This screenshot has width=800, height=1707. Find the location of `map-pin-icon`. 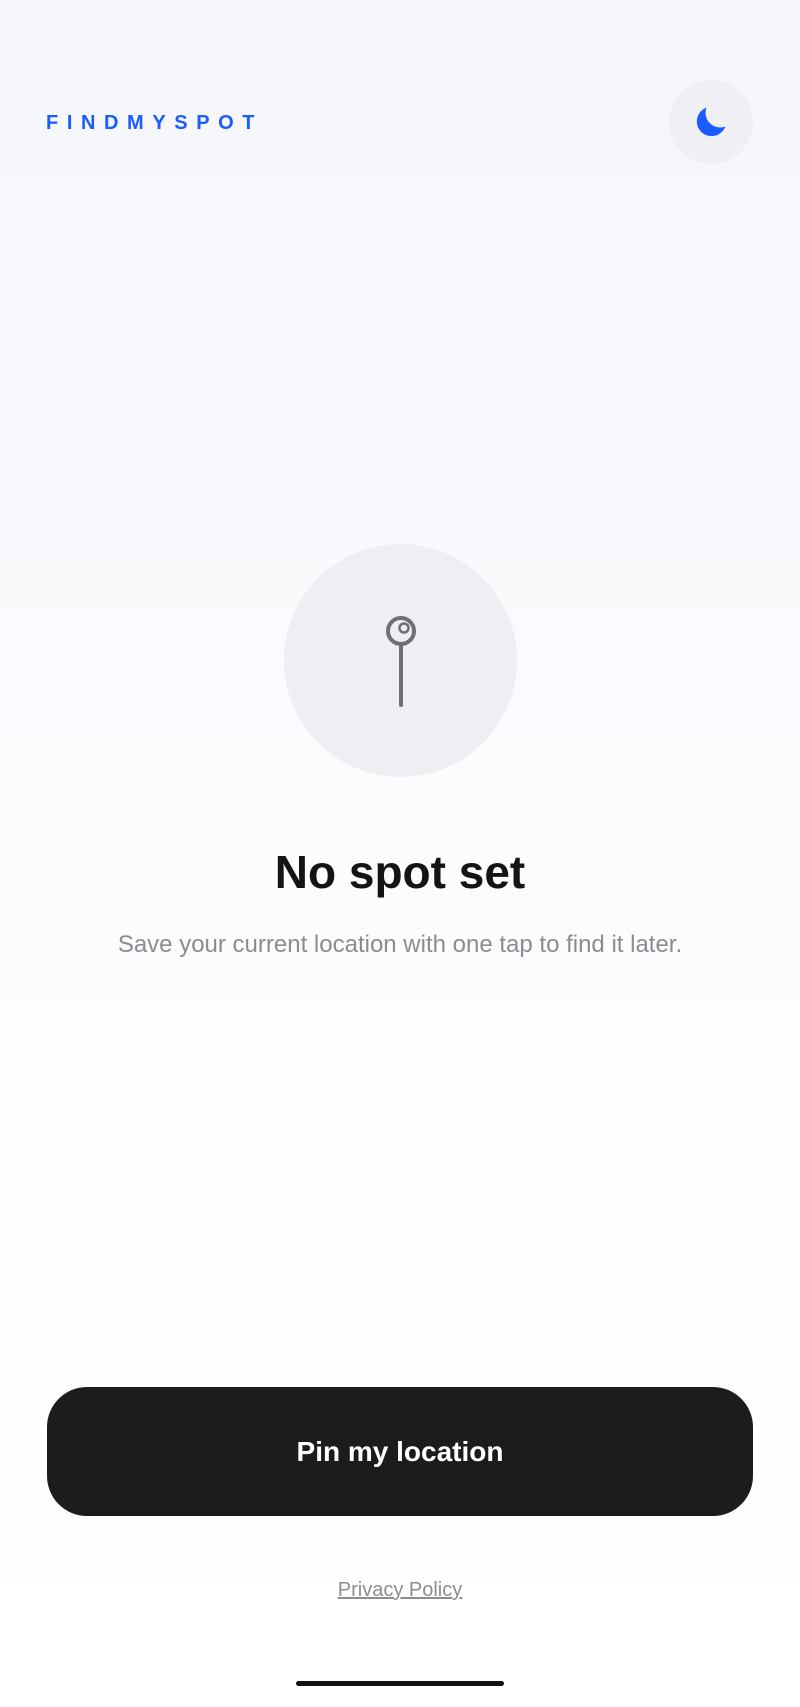

map-pin-icon is located at coordinates (400, 661).